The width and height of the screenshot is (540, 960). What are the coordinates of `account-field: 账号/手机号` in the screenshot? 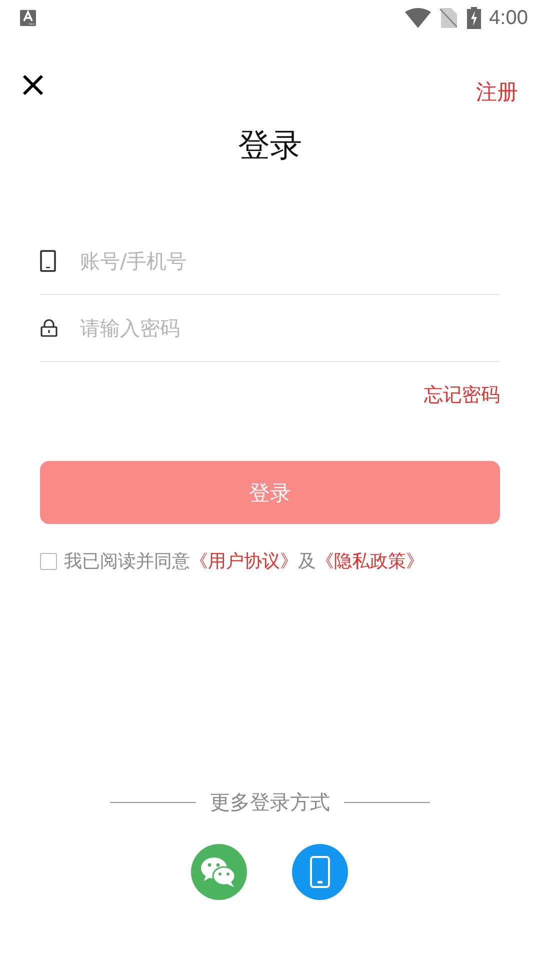 It's located at (290, 261).